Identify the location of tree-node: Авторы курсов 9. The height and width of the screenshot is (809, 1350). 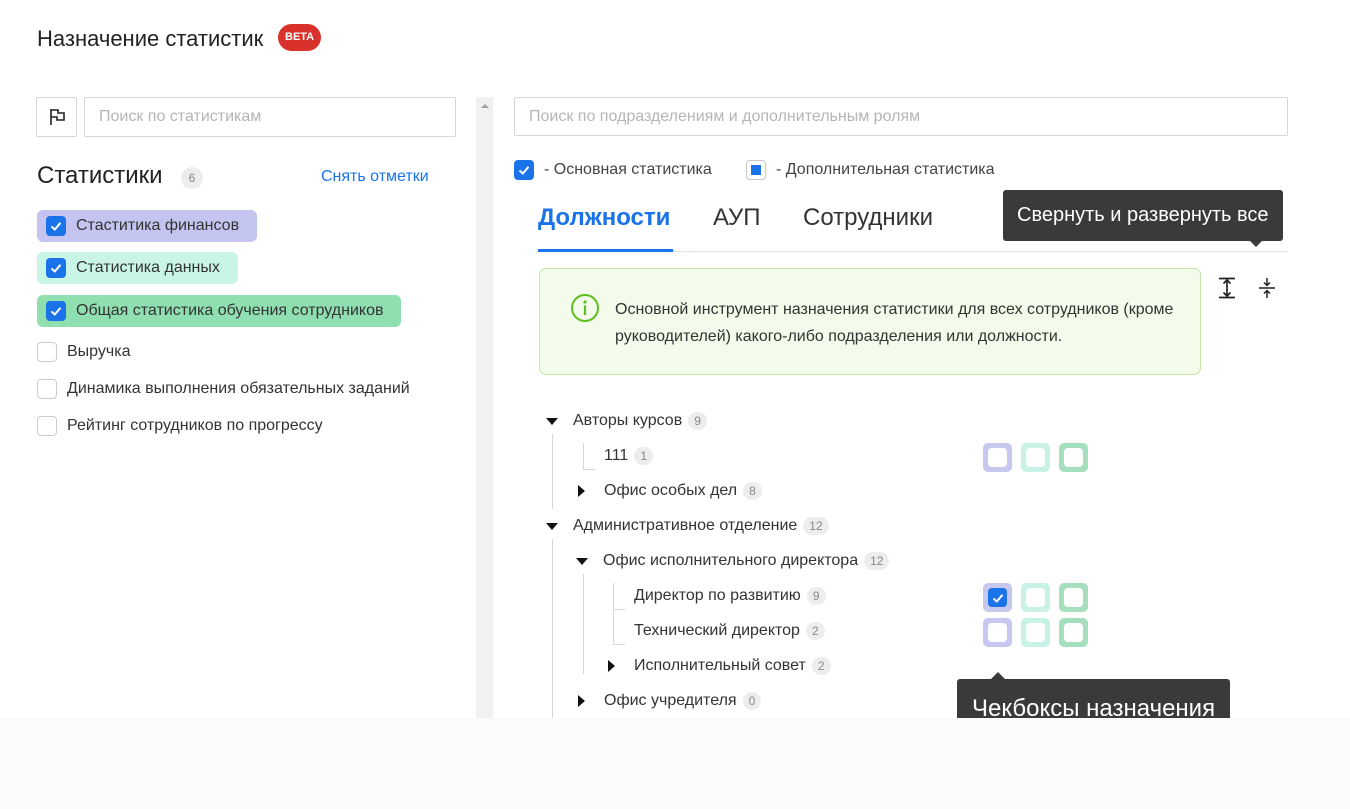
(626, 421).